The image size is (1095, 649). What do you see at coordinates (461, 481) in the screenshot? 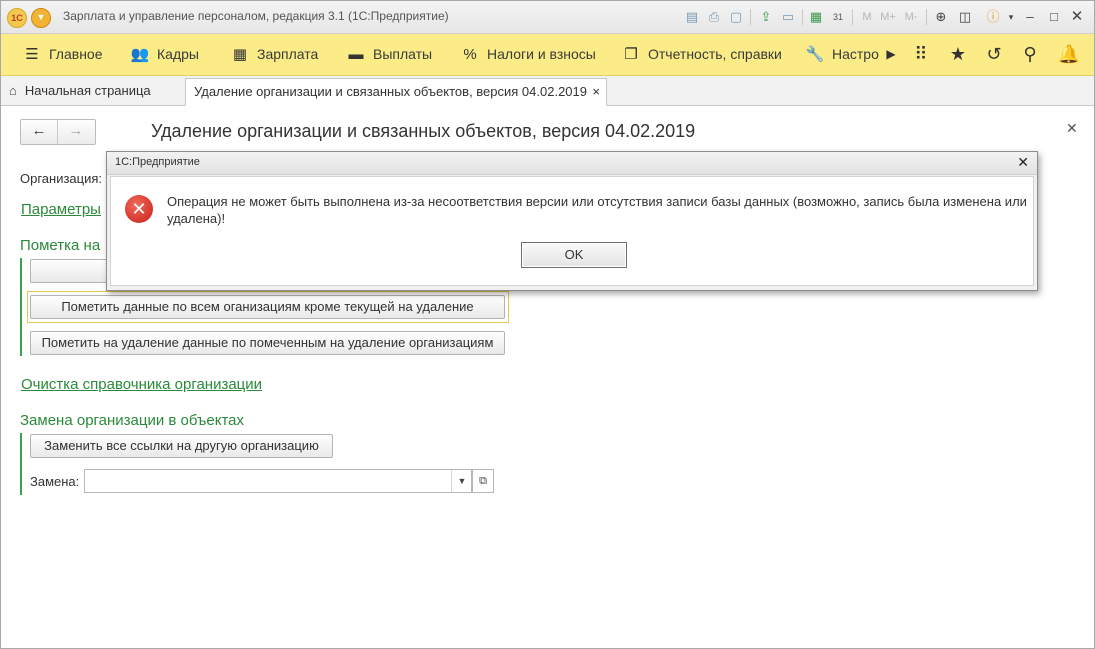
I see `dropdown-icon: ▼` at bounding box center [461, 481].